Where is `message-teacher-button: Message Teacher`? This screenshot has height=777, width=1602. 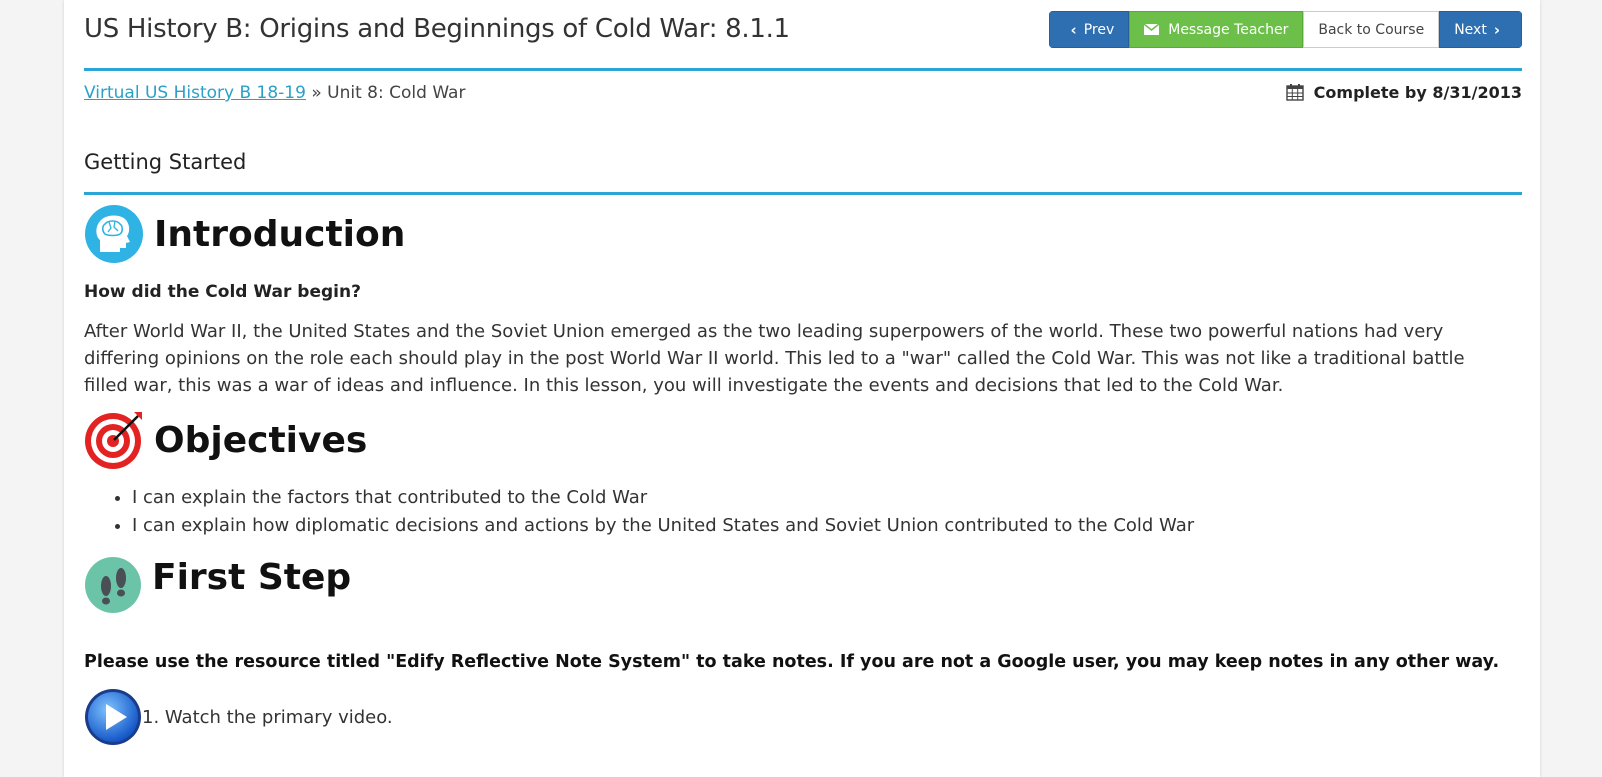
message-teacher-button: Message Teacher is located at coordinates (1216, 29).